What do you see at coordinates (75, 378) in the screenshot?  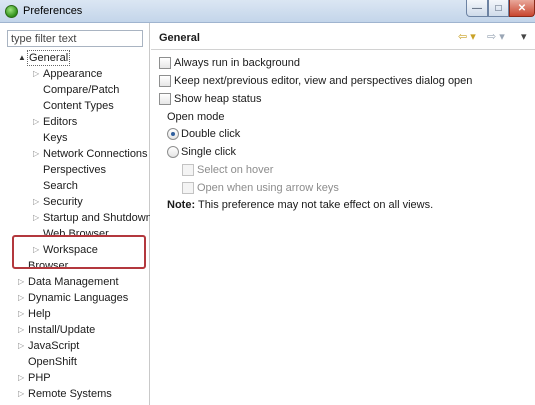 I see `tree-item-php: ▷ PHP` at bounding box center [75, 378].